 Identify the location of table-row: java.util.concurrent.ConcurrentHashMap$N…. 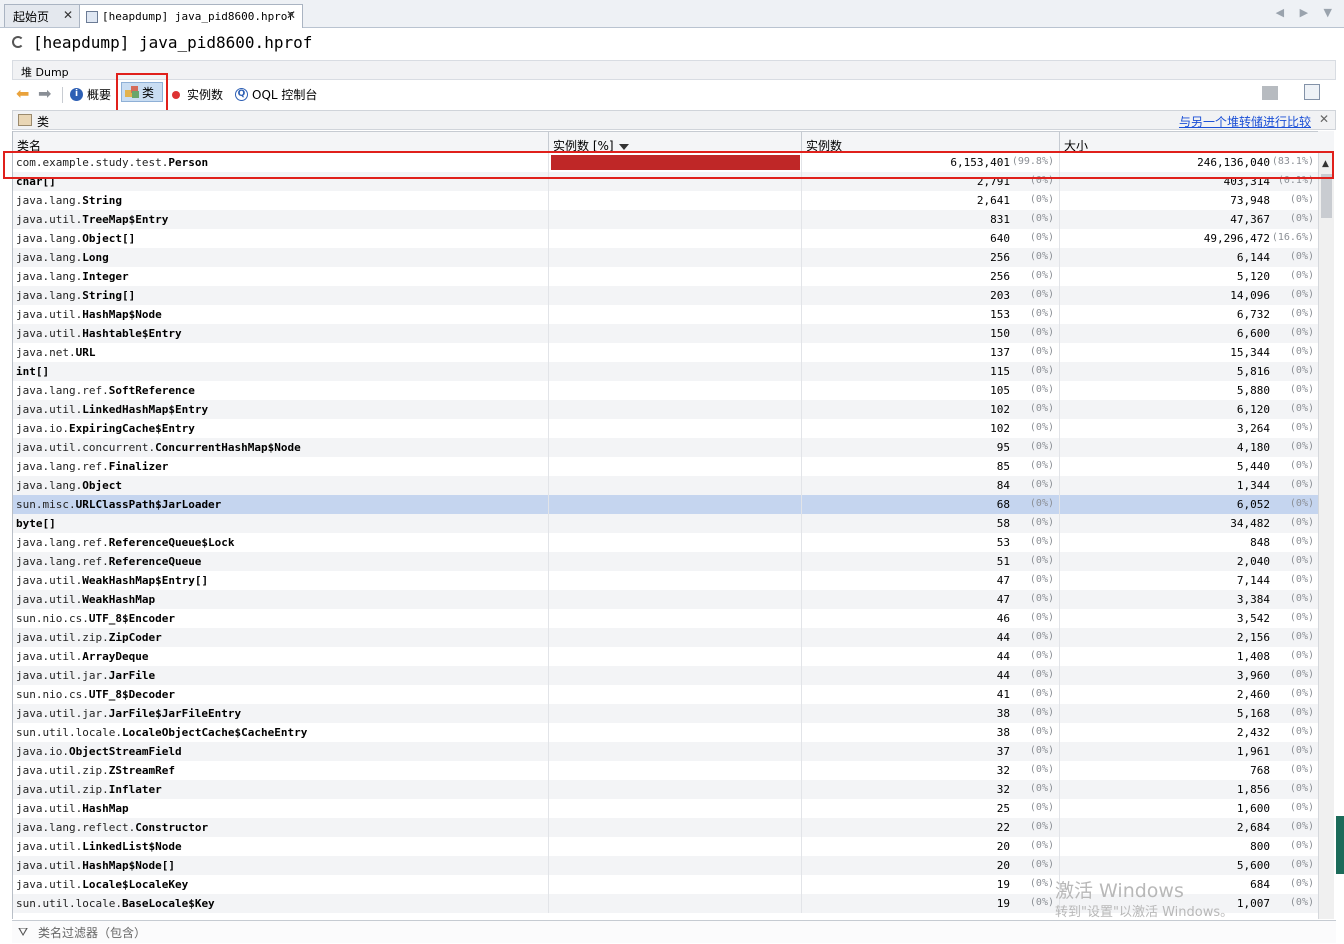
(666, 447).